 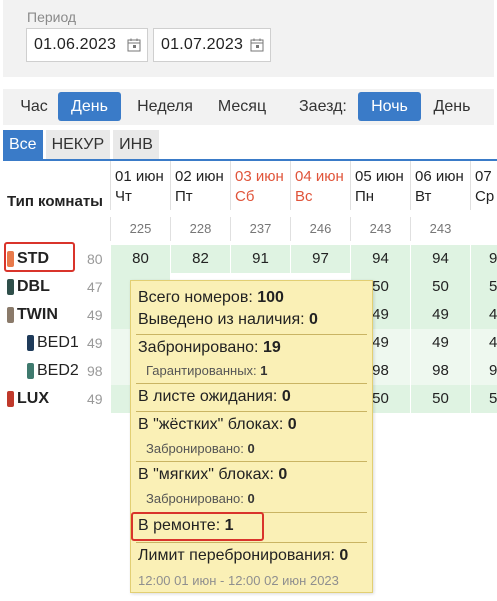 What do you see at coordinates (200, 259) in the screenshot?
I see `availability-cell: 82` at bounding box center [200, 259].